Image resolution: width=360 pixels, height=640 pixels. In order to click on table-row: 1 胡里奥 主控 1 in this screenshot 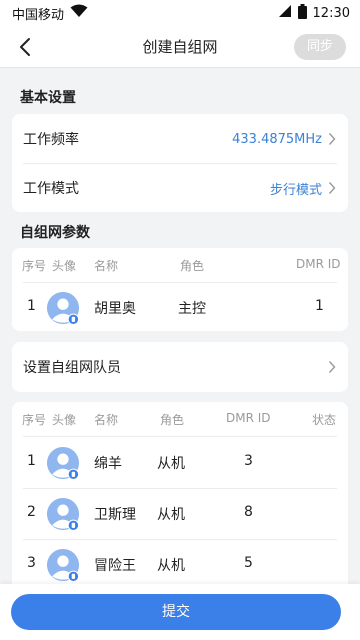, I will do `click(180, 307)`.